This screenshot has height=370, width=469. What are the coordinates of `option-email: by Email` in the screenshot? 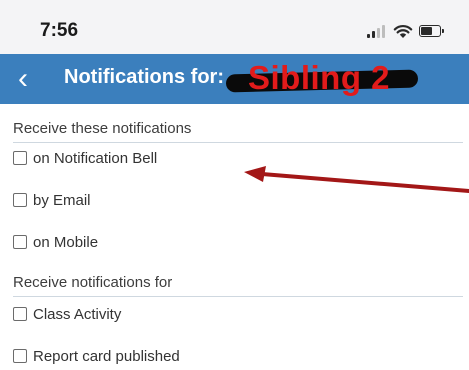 It's located at (52, 200).